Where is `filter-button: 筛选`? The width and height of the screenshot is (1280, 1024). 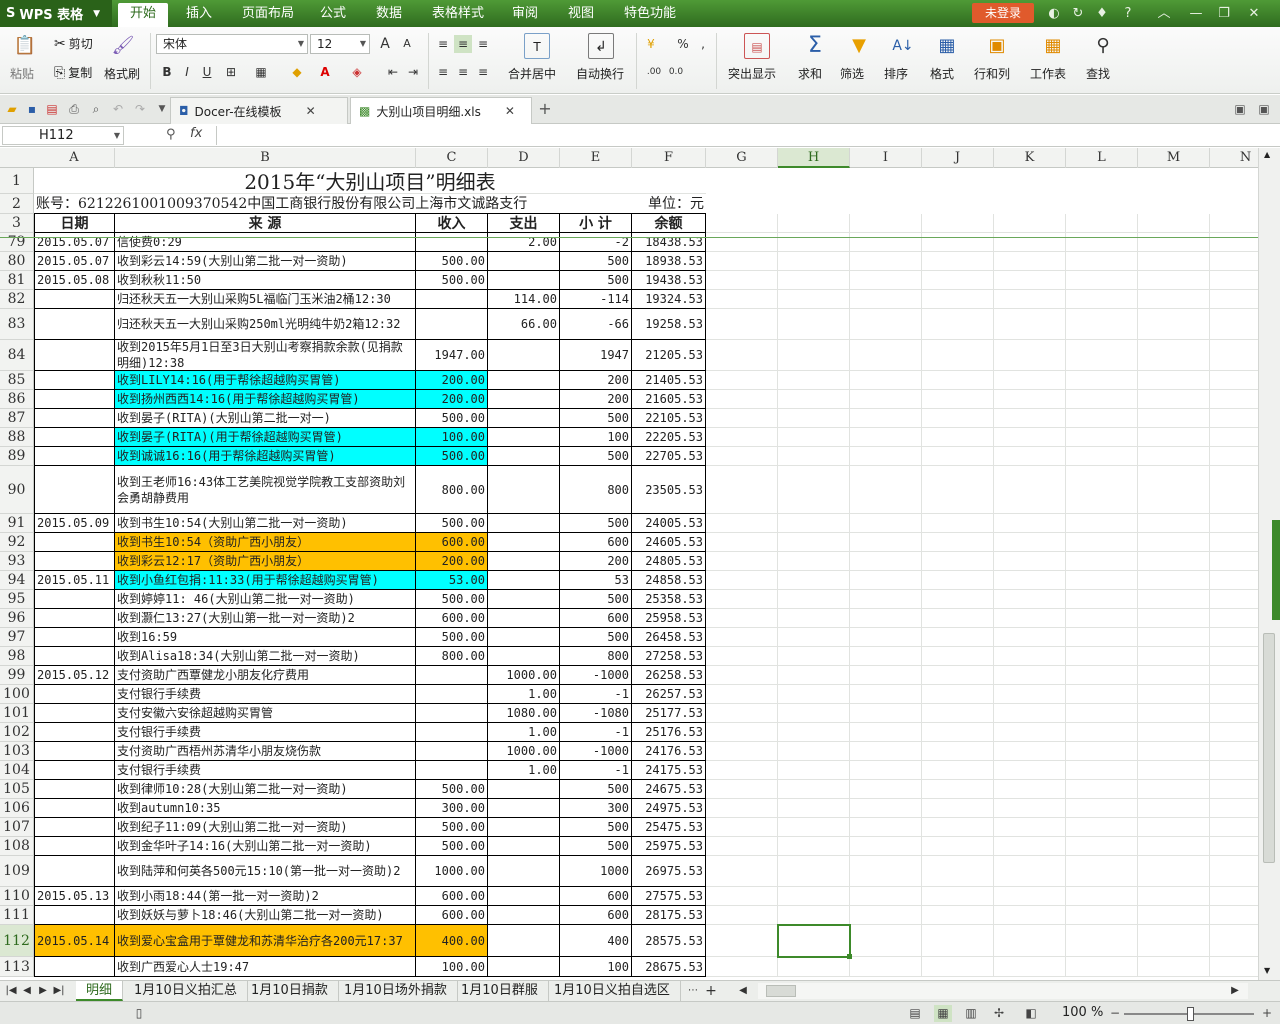 filter-button: 筛选 is located at coordinates (852, 73).